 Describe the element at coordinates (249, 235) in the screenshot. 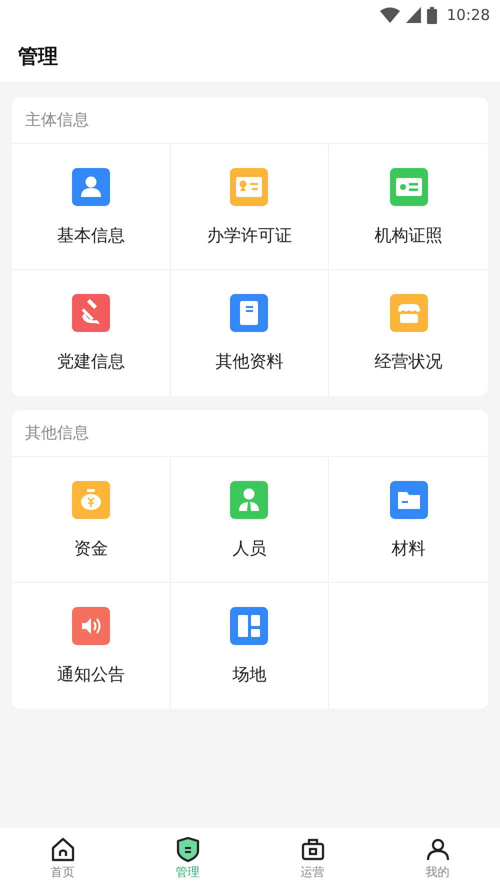

I see `tile-label: 办学许可证` at that location.